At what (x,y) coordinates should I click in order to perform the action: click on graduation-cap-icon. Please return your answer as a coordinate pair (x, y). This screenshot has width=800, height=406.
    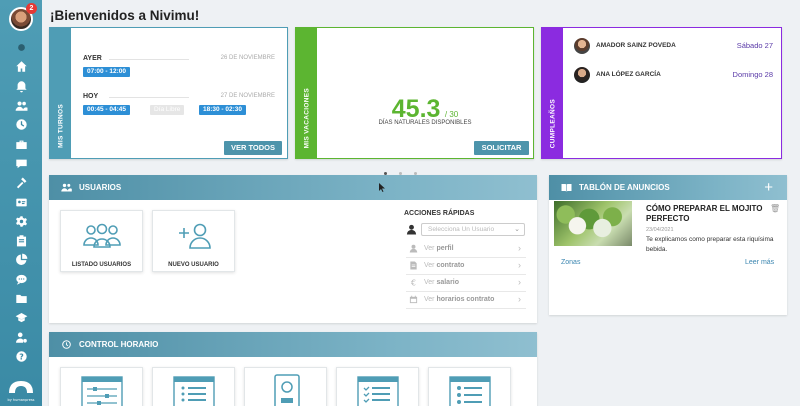
    Looking at the image, I should click on (21, 317).